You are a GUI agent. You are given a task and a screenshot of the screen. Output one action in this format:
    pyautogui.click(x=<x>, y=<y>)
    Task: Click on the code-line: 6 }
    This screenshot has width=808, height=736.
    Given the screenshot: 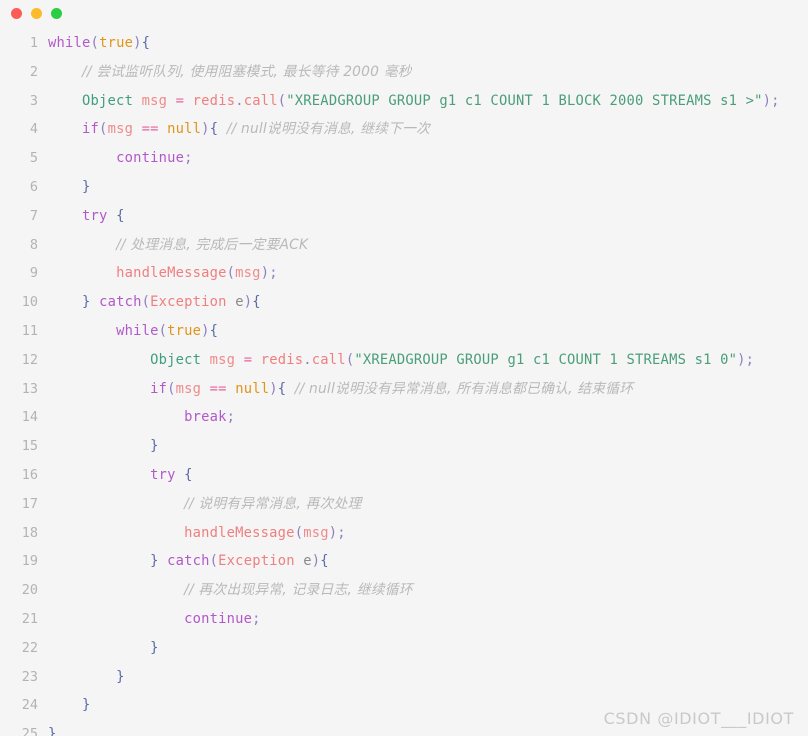 What is the action you would take?
    pyautogui.click(x=404, y=187)
    